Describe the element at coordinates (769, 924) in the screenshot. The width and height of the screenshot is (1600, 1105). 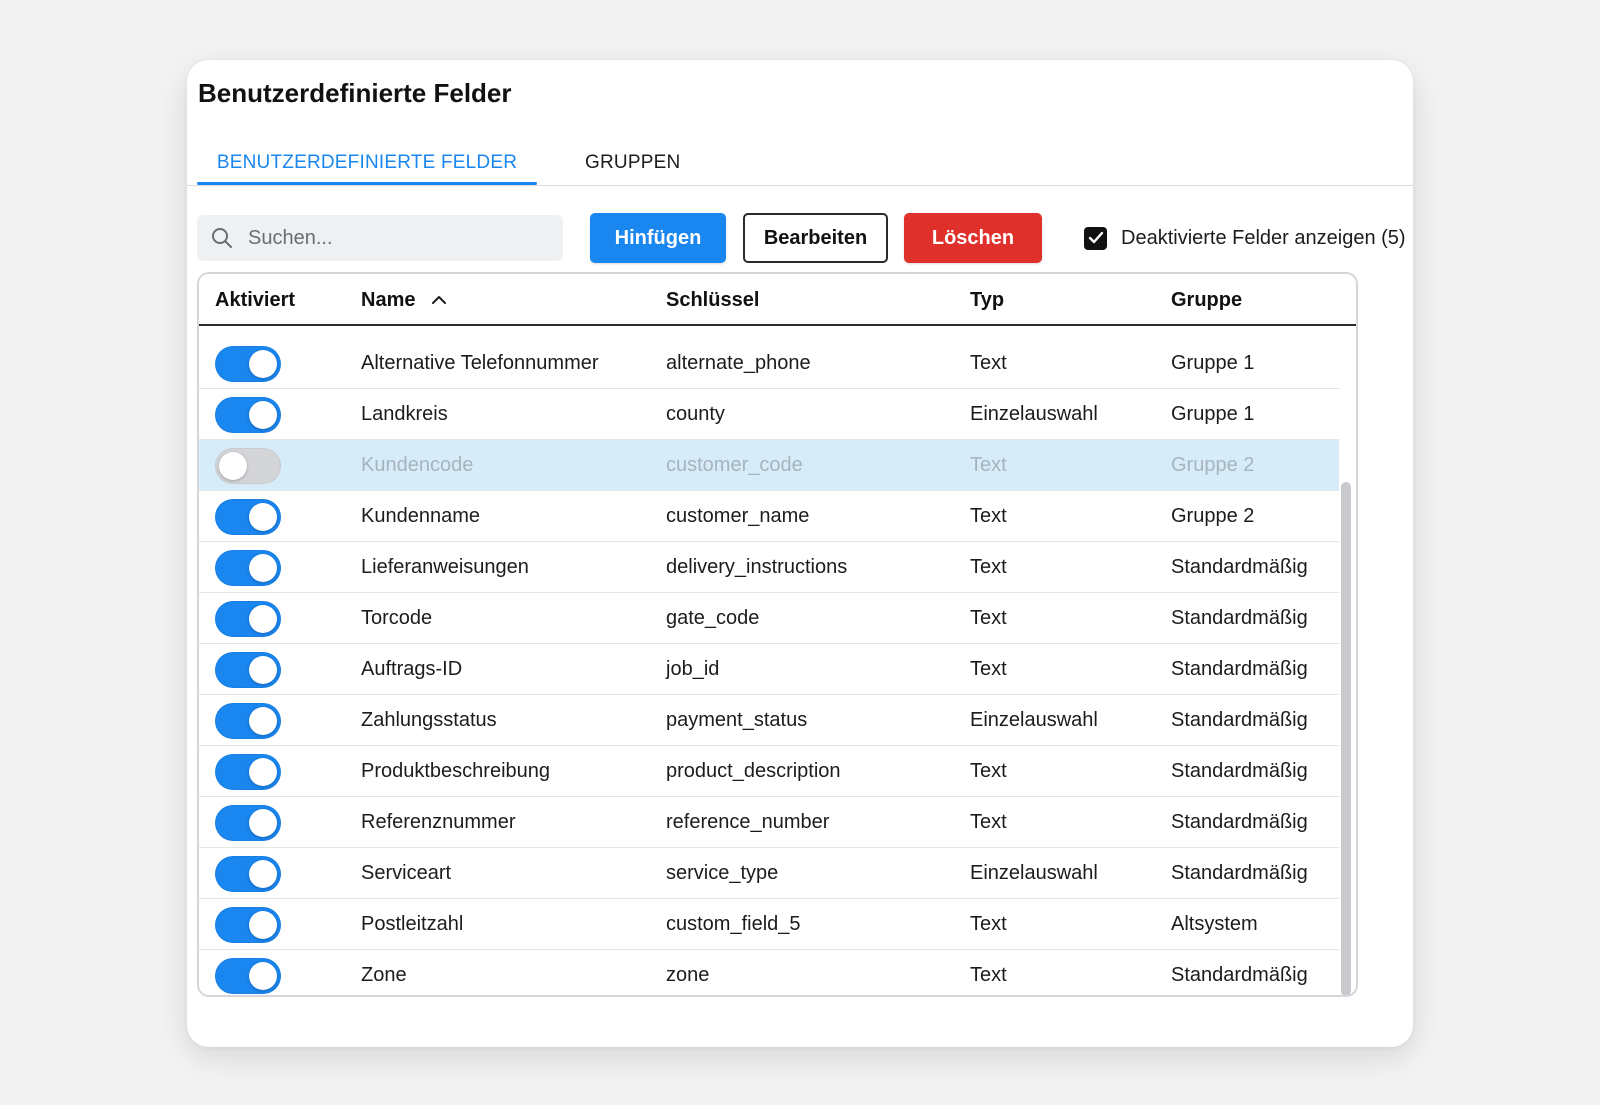
I see `table-row: Postleitzahl custom_field_5 Text Altsystem` at that location.